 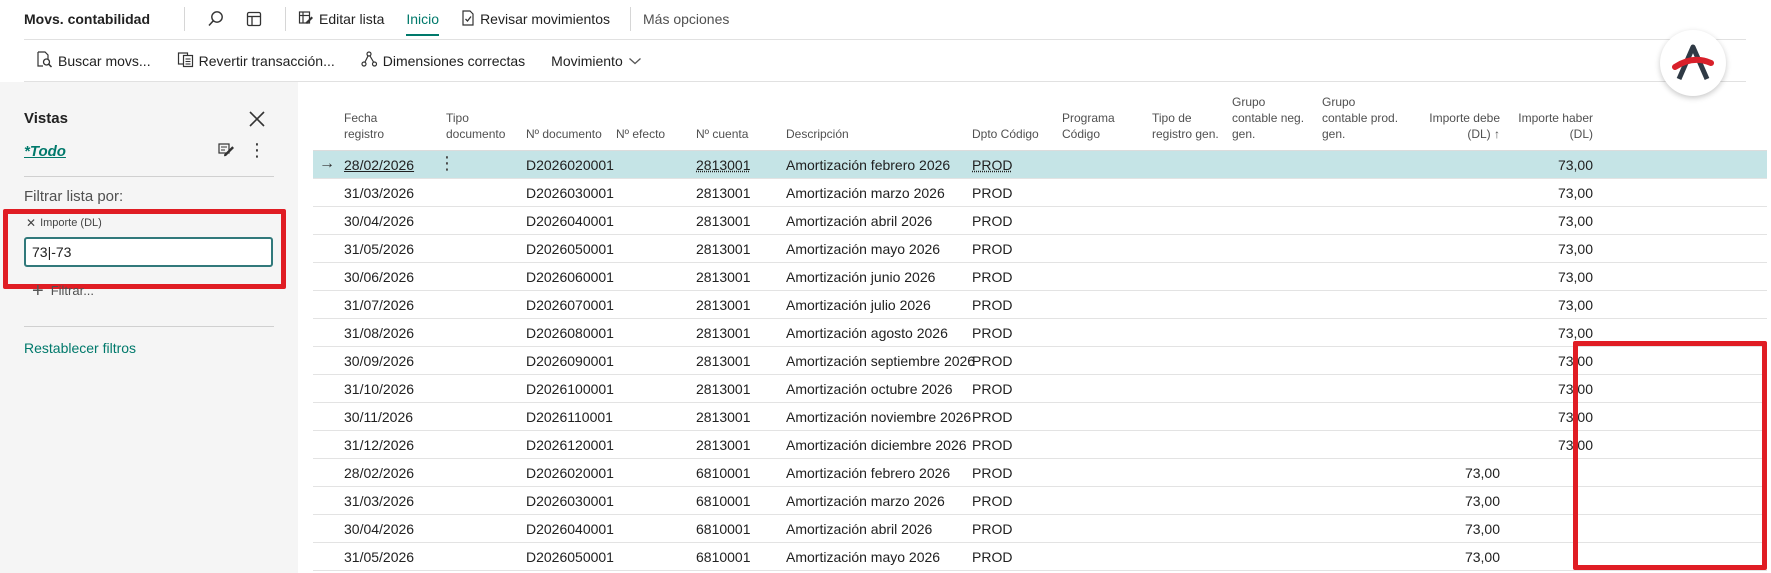 What do you see at coordinates (352, 19) in the screenshot?
I see `edit-list-label: Editar lista` at bounding box center [352, 19].